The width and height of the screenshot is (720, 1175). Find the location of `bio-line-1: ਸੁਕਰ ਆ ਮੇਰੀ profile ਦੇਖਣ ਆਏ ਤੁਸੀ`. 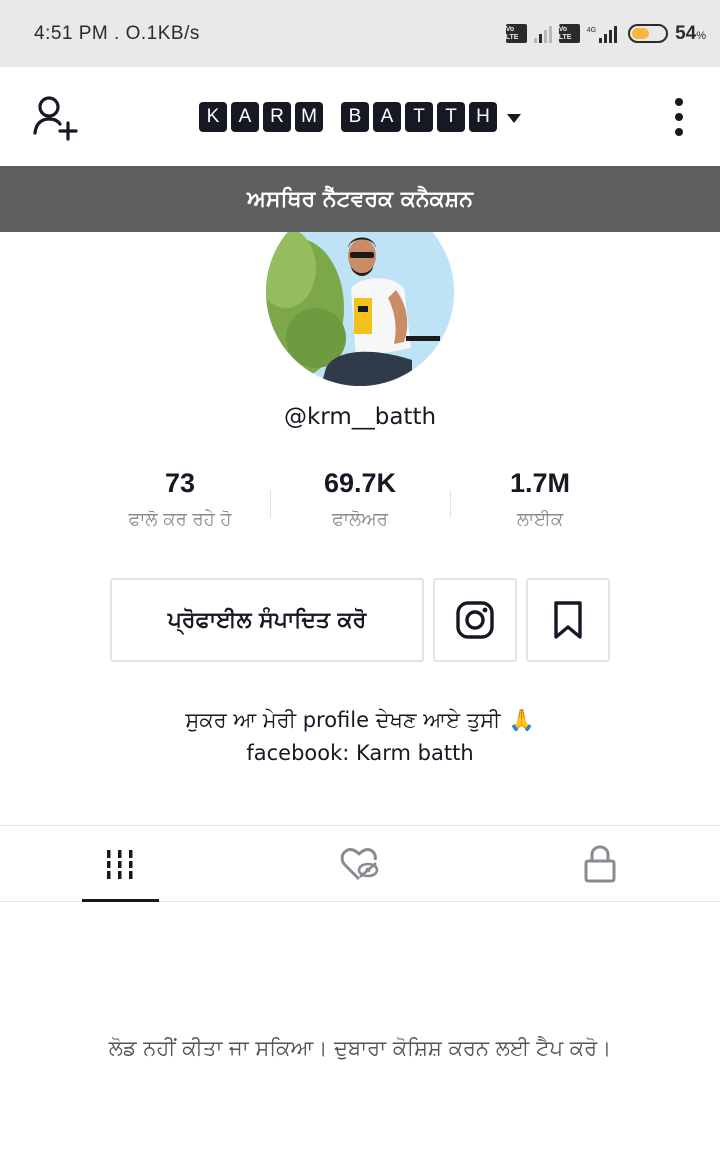

bio-line-1: ਸੁਕਰ ਆ ਮੇਰੀ profile ਦੇਖਣ ਆਏ ਤੁਸੀ is located at coordinates (343, 720).